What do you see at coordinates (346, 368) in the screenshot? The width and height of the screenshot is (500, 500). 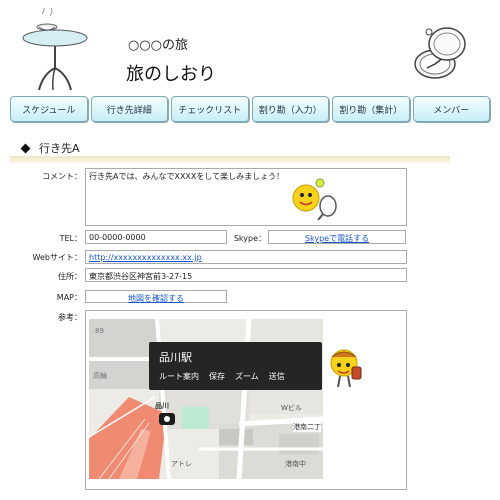 I see `traveler-character-icon` at bounding box center [346, 368].